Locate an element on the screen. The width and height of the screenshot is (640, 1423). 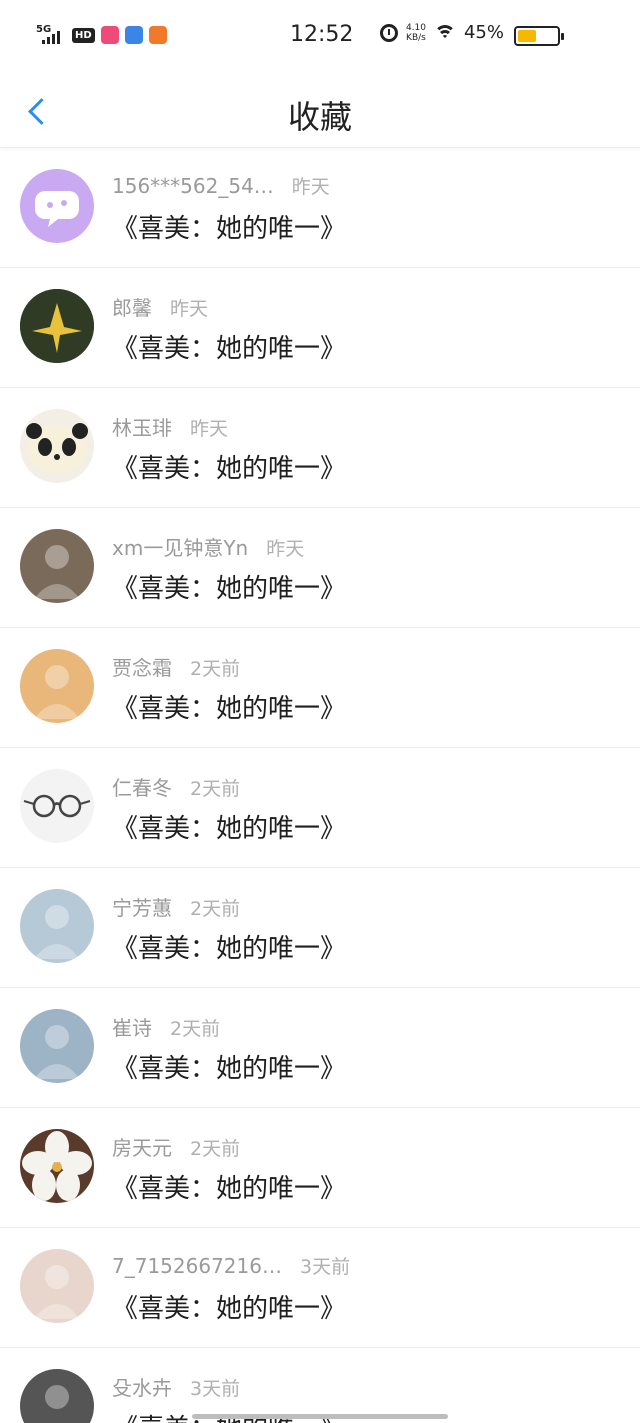
flower-icon is located at coordinates (57, 1166).